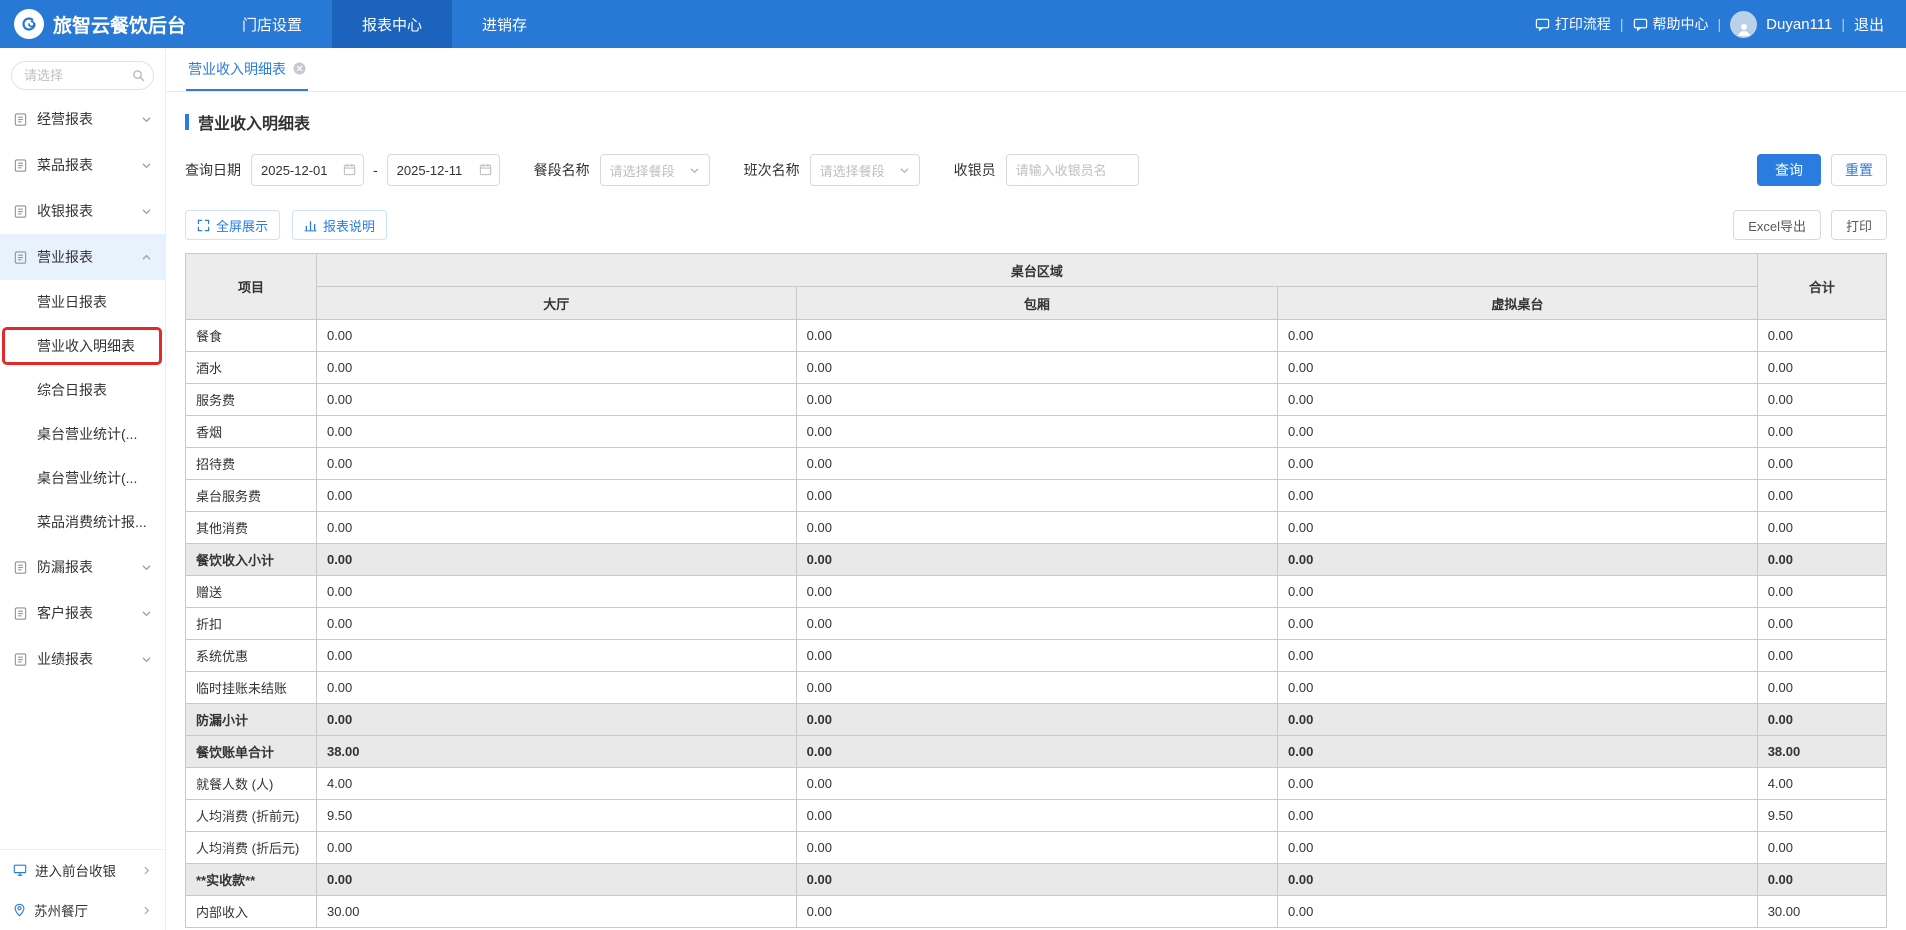 The height and width of the screenshot is (930, 1906). Describe the element at coordinates (1799, 24) in the screenshot. I see `username: Duyan111` at that location.